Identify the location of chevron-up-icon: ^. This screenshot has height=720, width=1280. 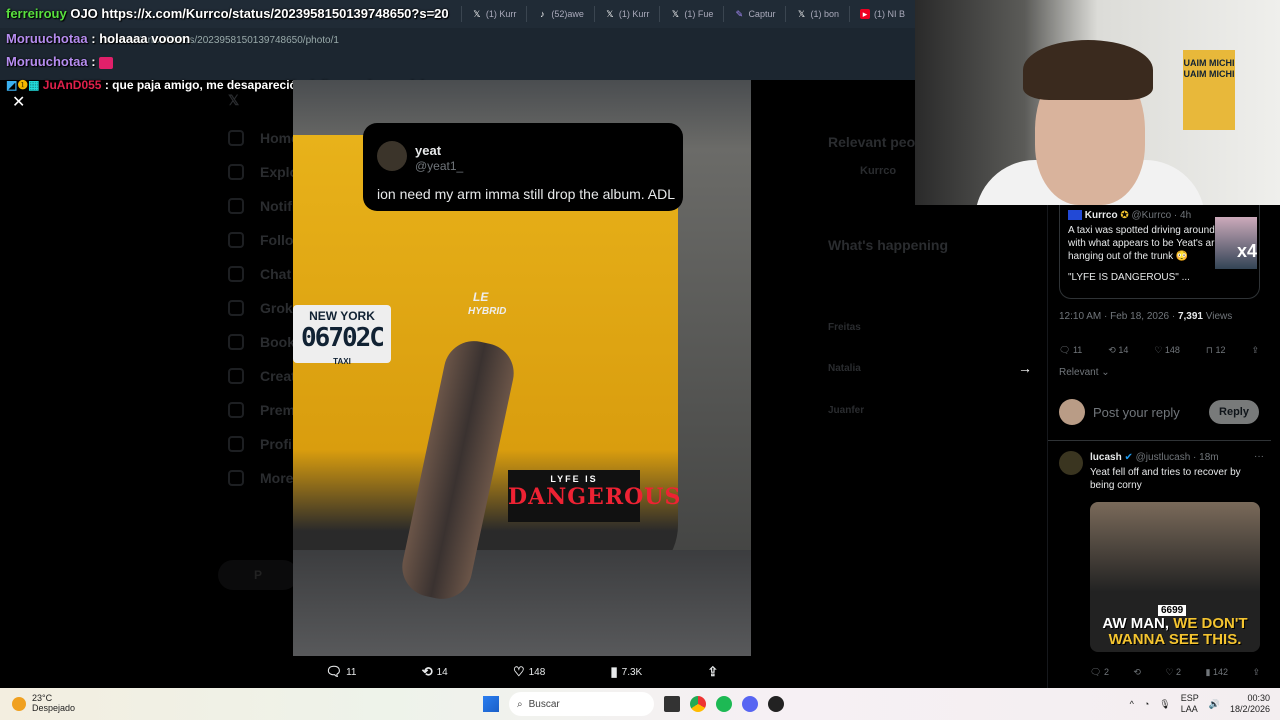
(1132, 704).